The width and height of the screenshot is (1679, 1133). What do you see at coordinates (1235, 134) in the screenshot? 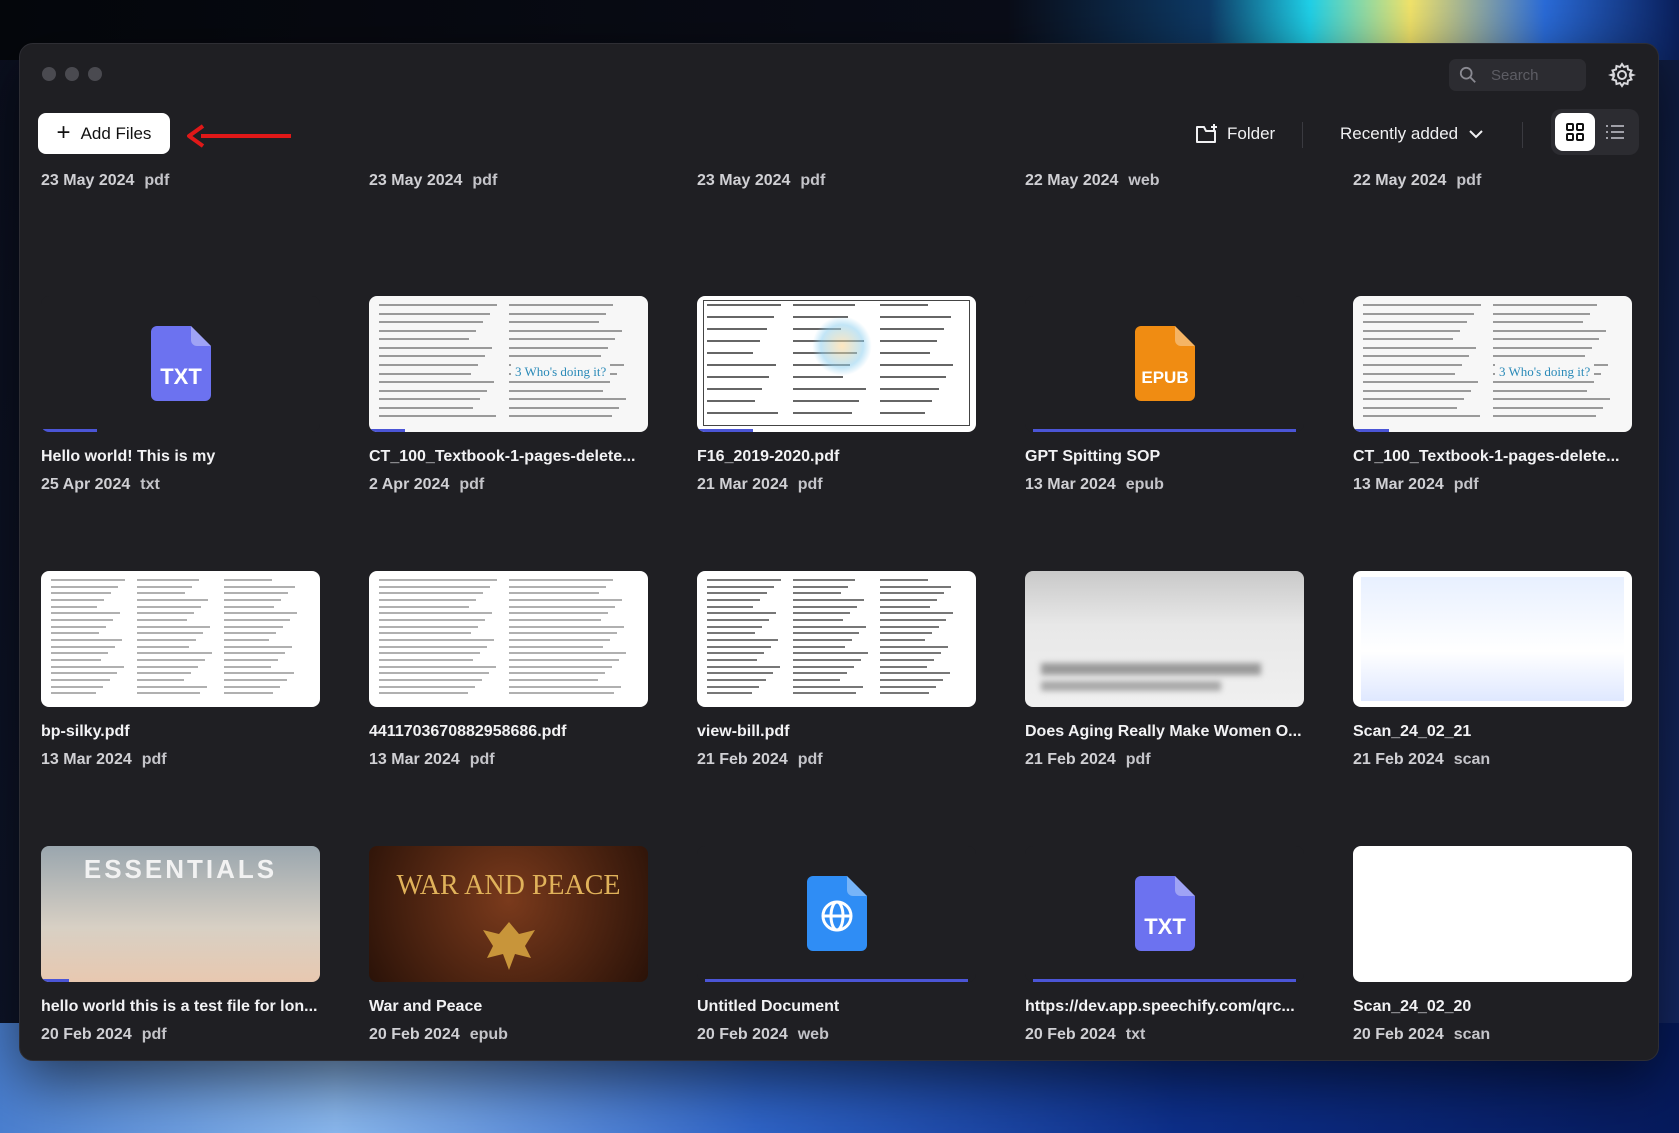
I see `new-folder-button: Folder` at bounding box center [1235, 134].